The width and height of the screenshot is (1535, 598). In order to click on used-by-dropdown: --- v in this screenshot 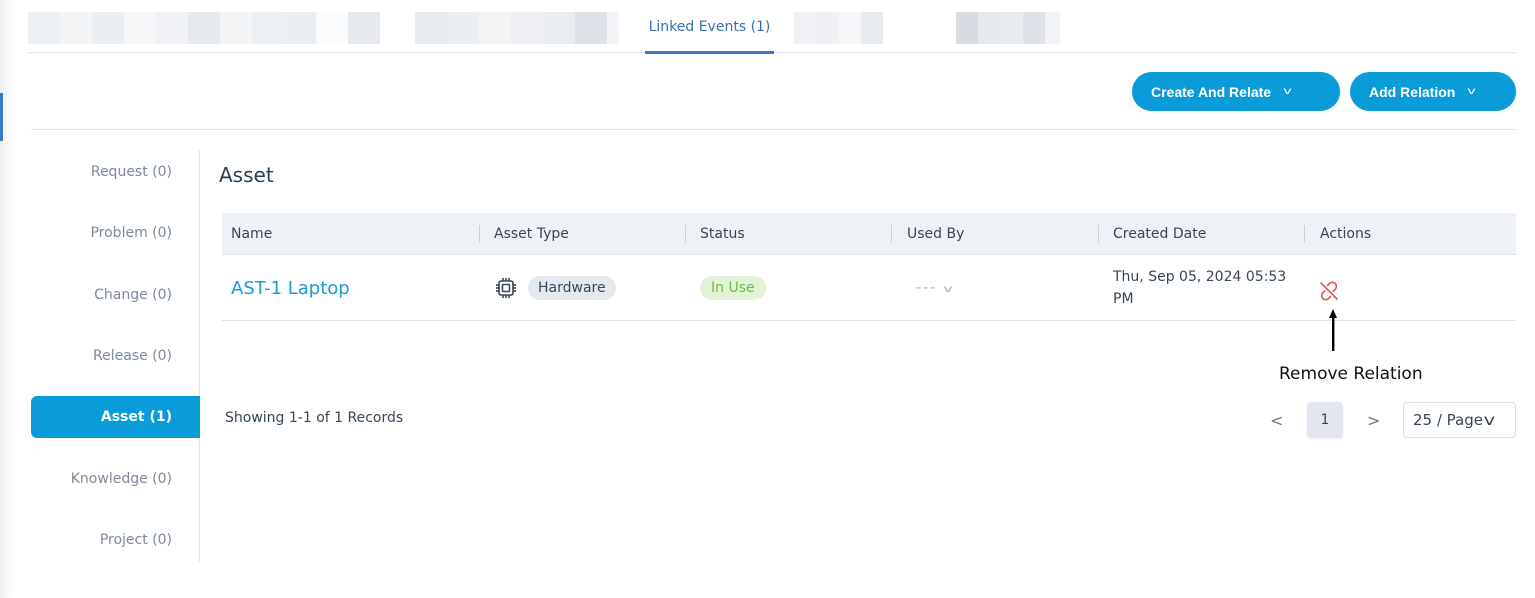, I will do `click(934, 288)`.